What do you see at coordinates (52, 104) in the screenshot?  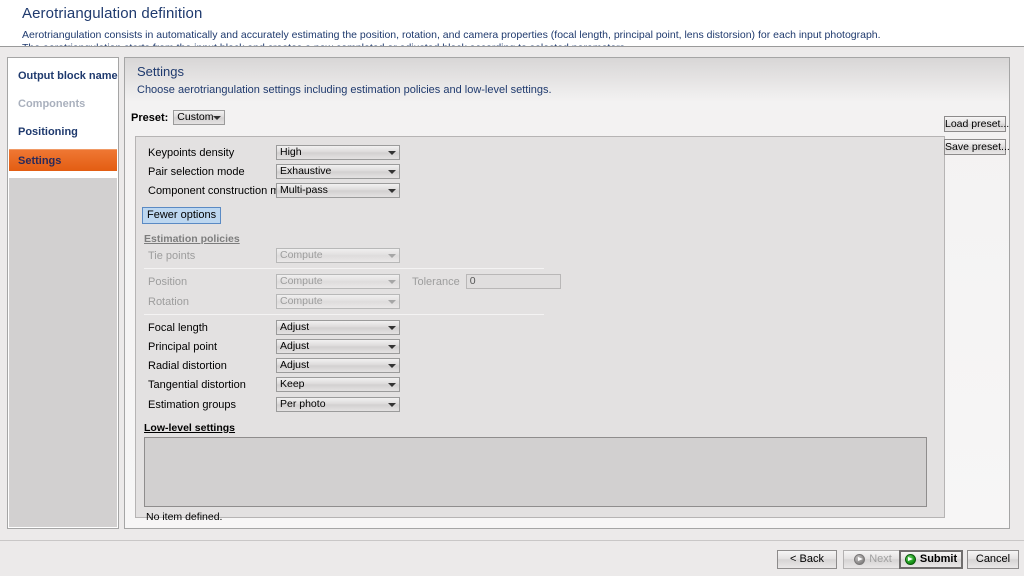 I see `sidebar-item-label: Components` at bounding box center [52, 104].